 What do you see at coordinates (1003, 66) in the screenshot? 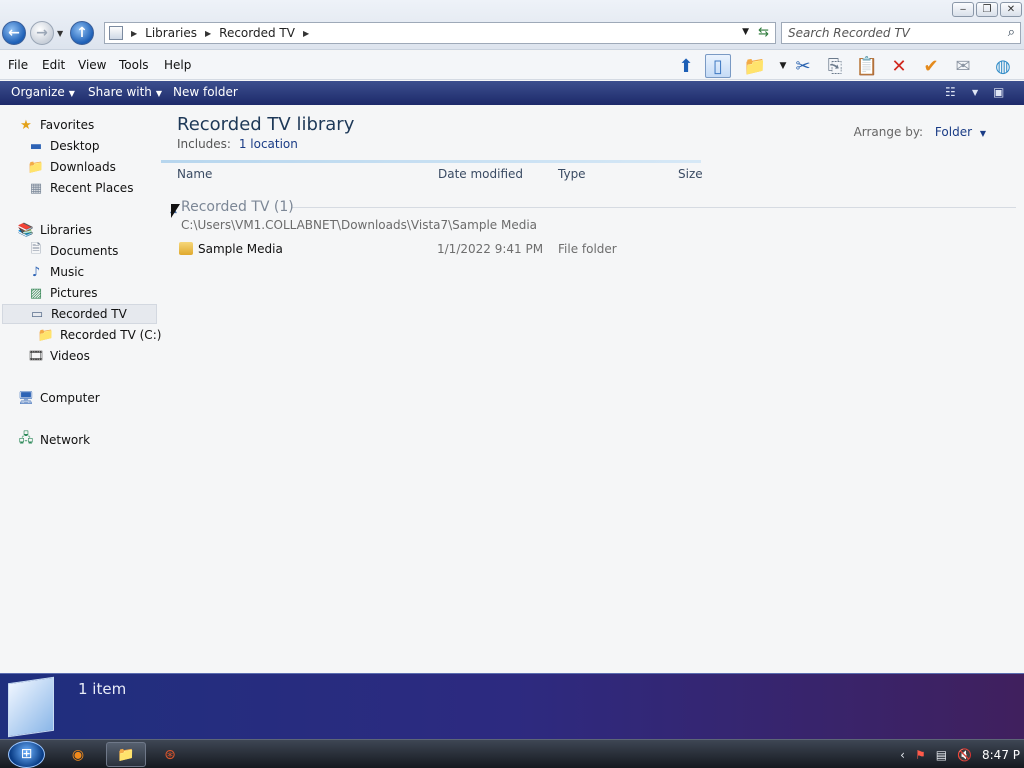
I see `globe-icon: ◍` at bounding box center [1003, 66].